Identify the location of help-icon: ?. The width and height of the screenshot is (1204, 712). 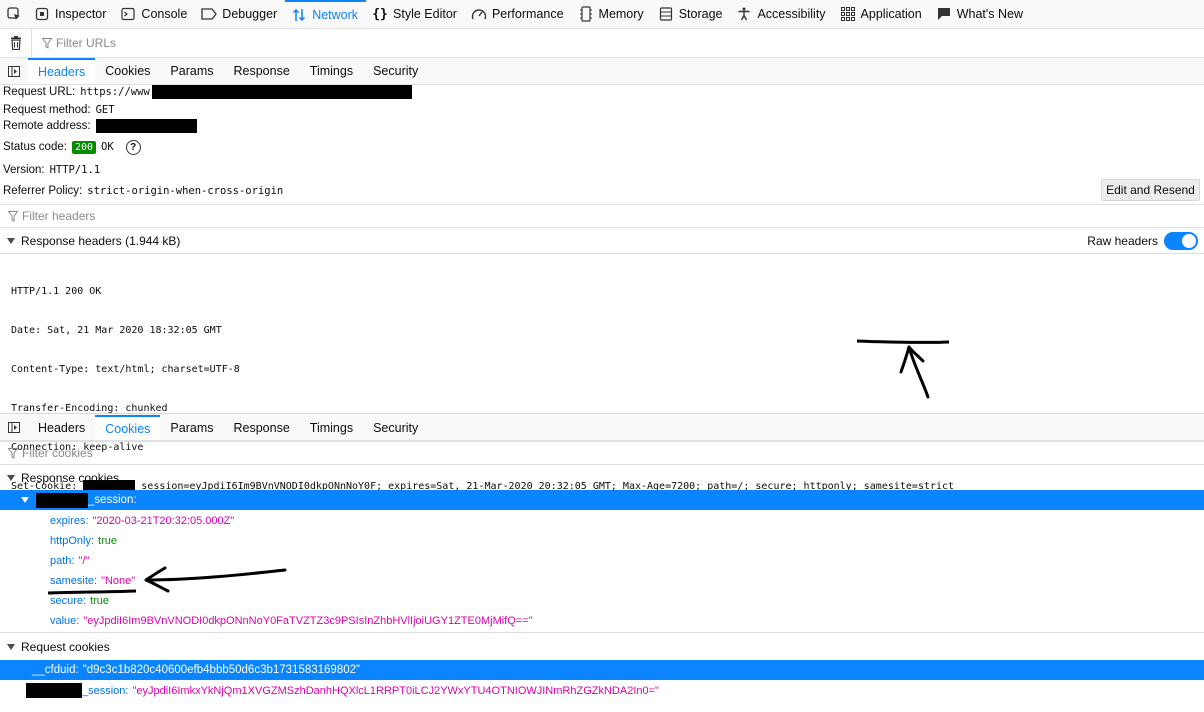
(133, 147).